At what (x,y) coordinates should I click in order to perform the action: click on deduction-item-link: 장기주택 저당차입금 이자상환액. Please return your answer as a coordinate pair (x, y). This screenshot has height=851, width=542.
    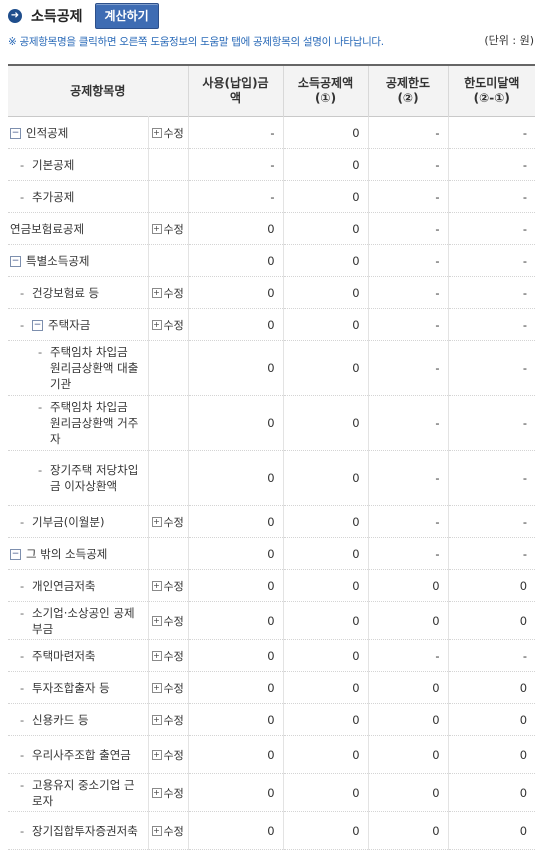
    Looking at the image, I should click on (96, 478).